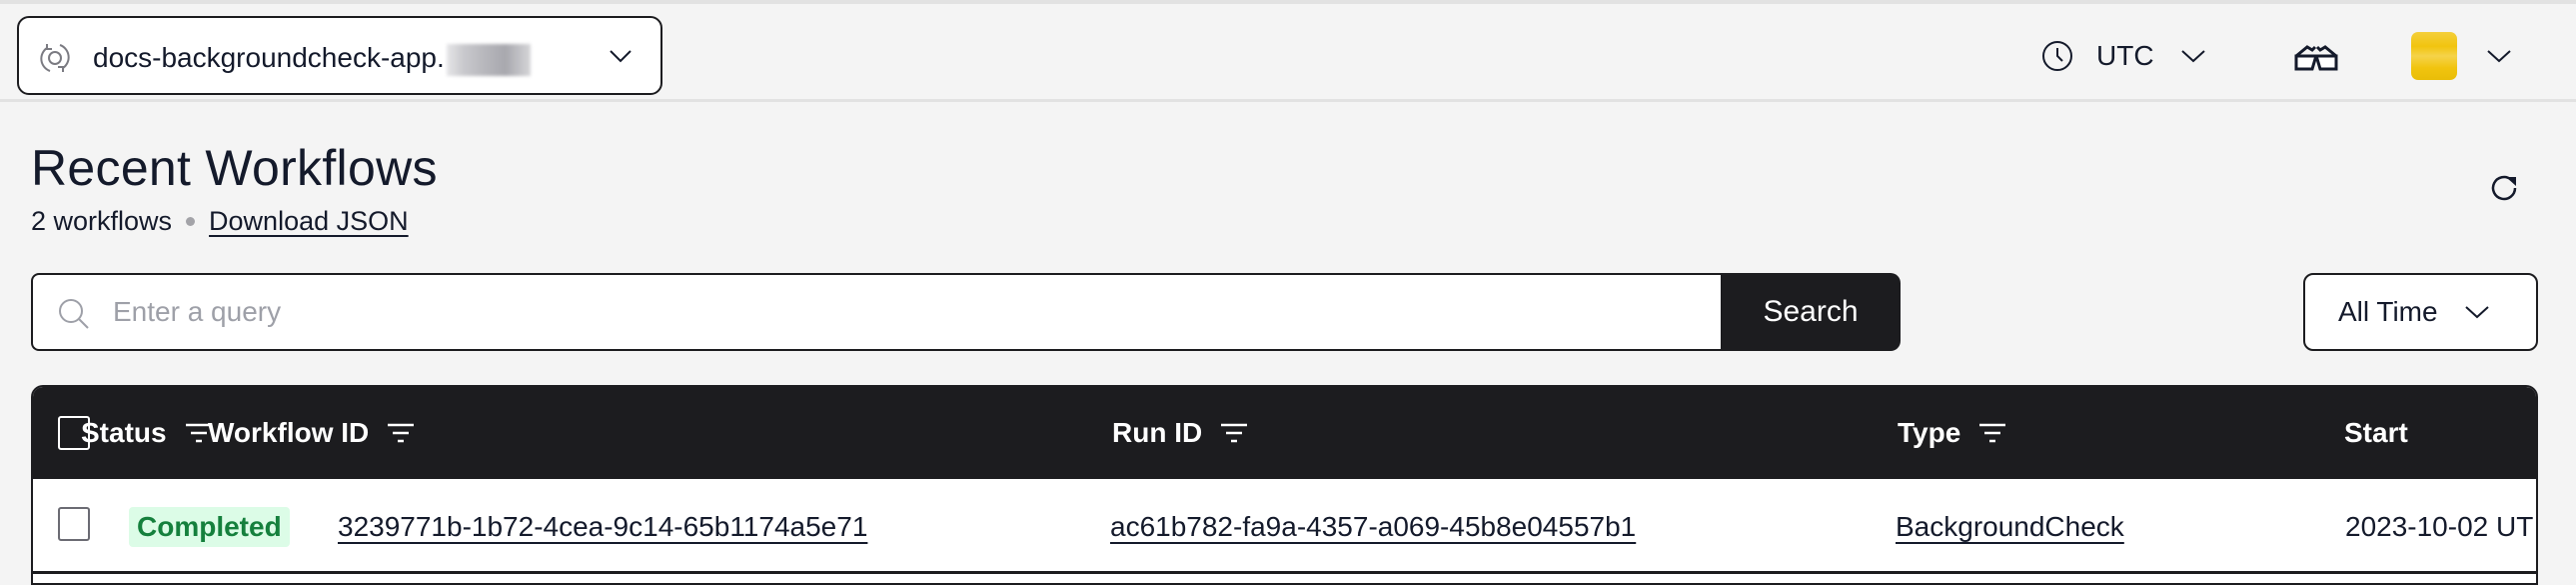 This screenshot has height=585, width=2576. I want to click on namespace-label: docs-backgroundcheck-app., so click(269, 57).